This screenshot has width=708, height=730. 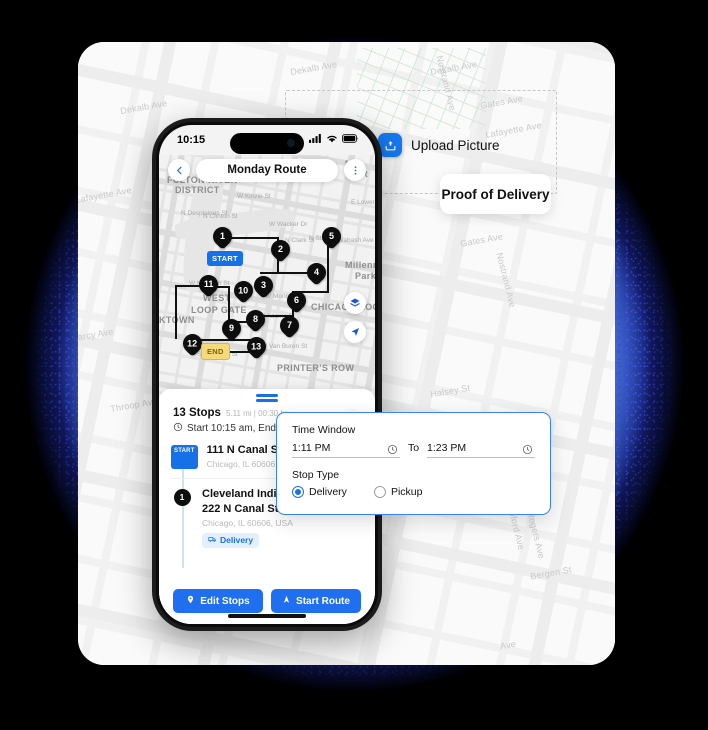 What do you see at coordinates (237, 540) in the screenshot?
I see `chip-label: Delivery` at bounding box center [237, 540].